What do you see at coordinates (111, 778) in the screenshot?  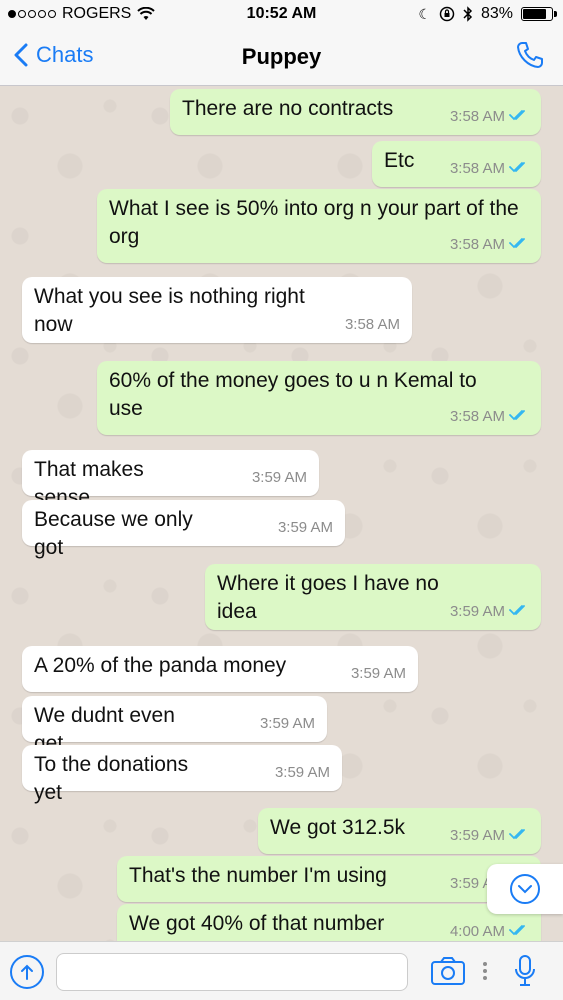 I see `message-text: To the donations yet` at bounding box center [111, 778].